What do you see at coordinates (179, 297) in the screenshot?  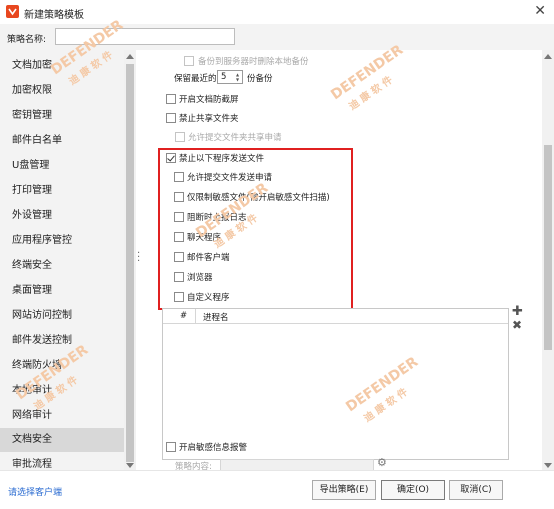 I see `custom-program-checkbox` at bounding box center [179, 297].